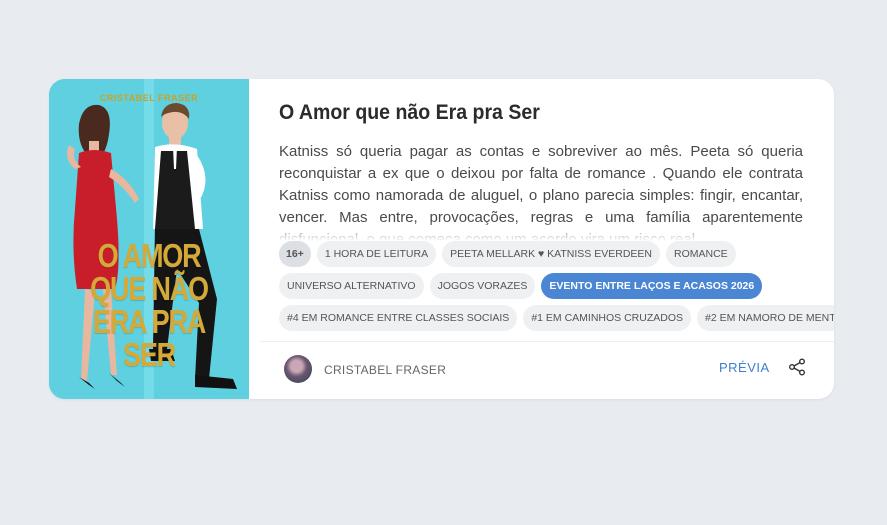  What do you see at coordinates (797, 367) in the screenshot?
I see `share-icon` at bounding box center [797, 367].